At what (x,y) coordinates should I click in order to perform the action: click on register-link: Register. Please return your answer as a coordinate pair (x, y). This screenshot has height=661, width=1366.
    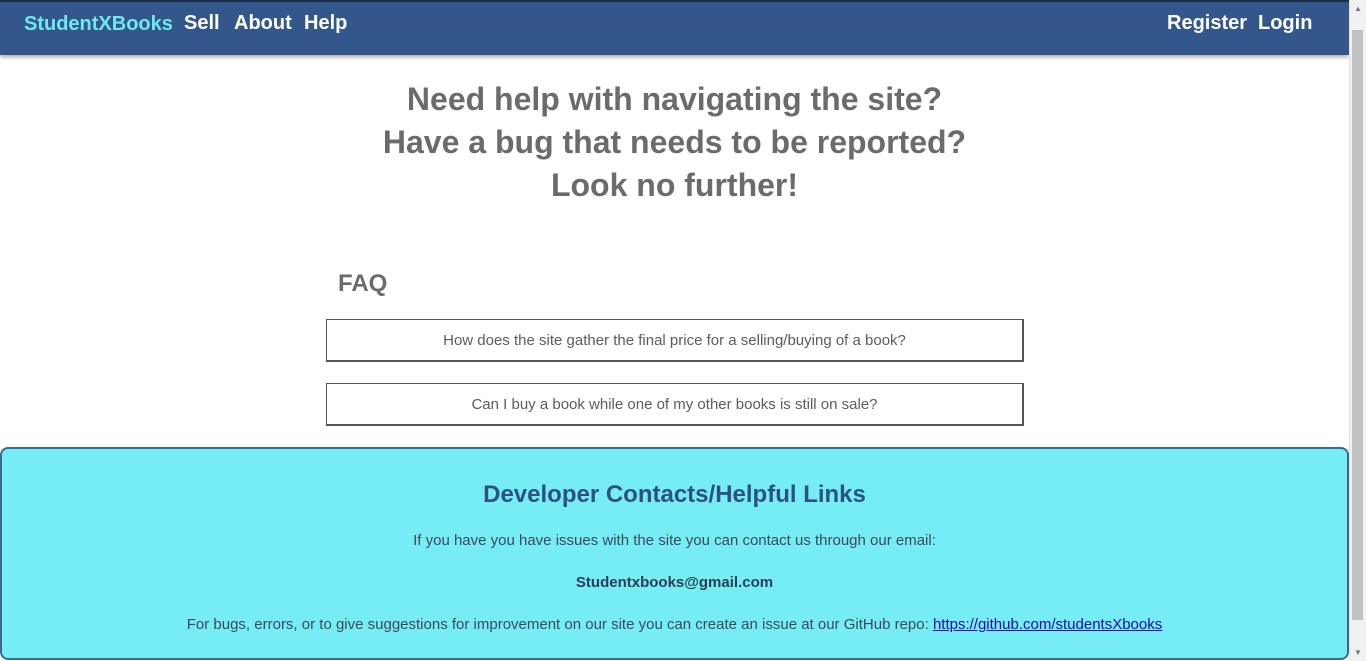
    Looking at the image, I should click on (1207, 23).